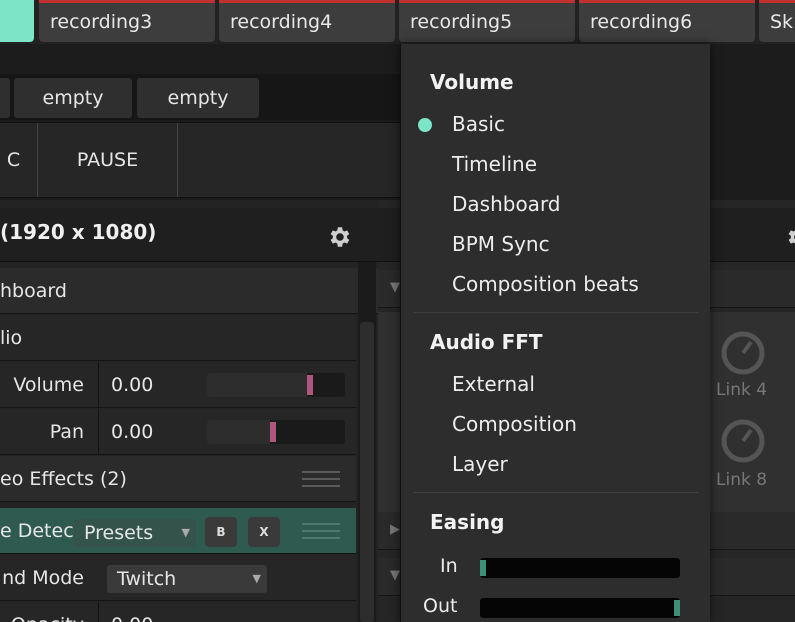 This screenshot has height=622, width=795. What do you see at coordinates (178, 479) in the screenshot?
I see `video-effects-row: eo Effects (2)` at bounding box center [178, 479].